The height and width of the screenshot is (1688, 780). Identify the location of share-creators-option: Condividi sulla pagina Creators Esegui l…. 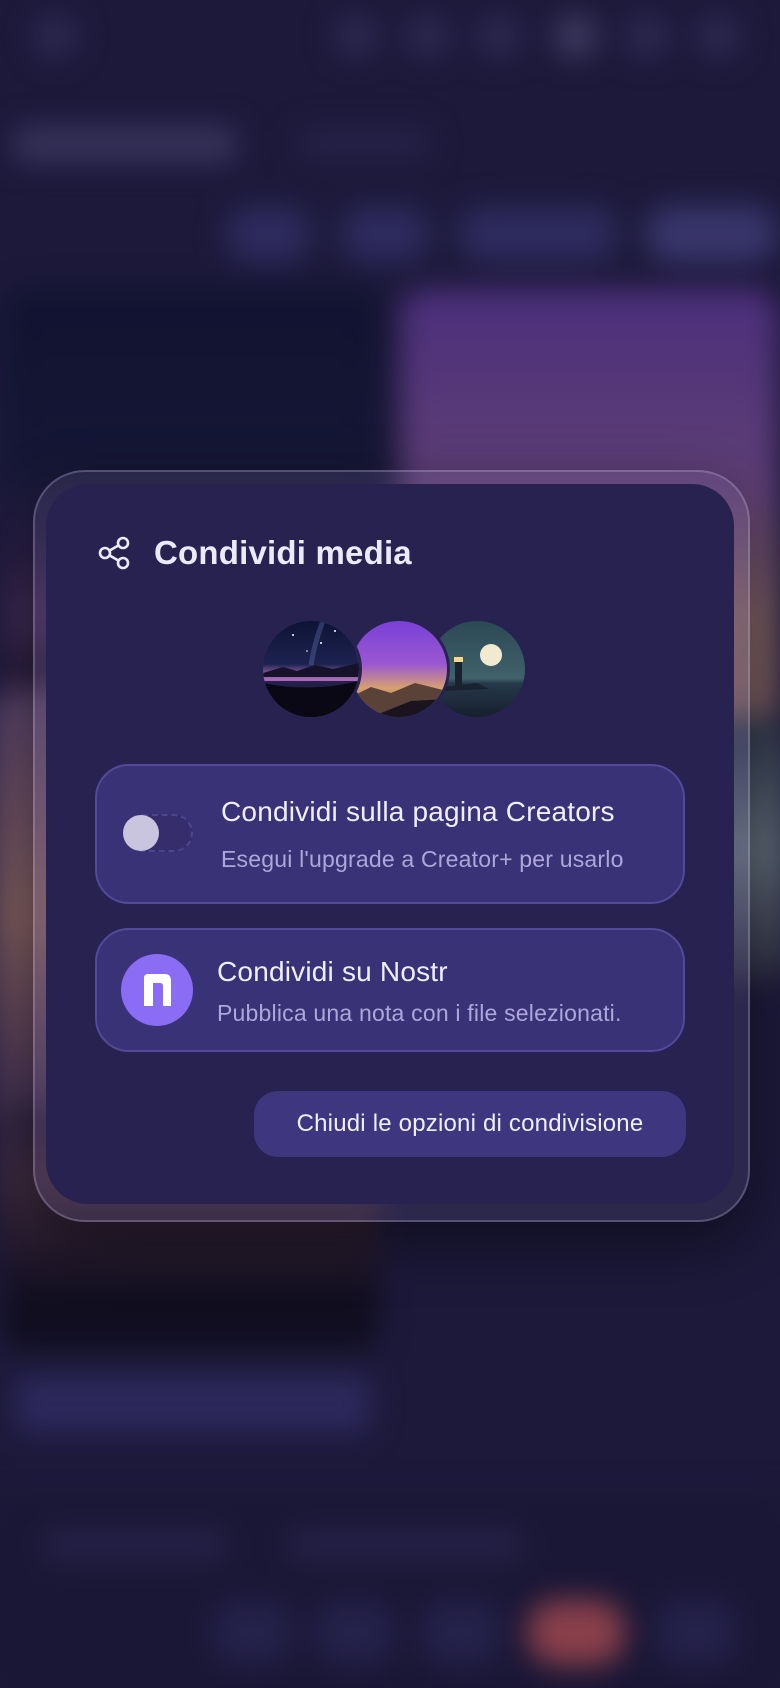
(390, 834).